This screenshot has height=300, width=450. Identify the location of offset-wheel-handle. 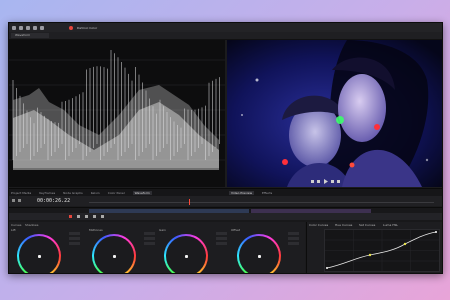
(259, 256).